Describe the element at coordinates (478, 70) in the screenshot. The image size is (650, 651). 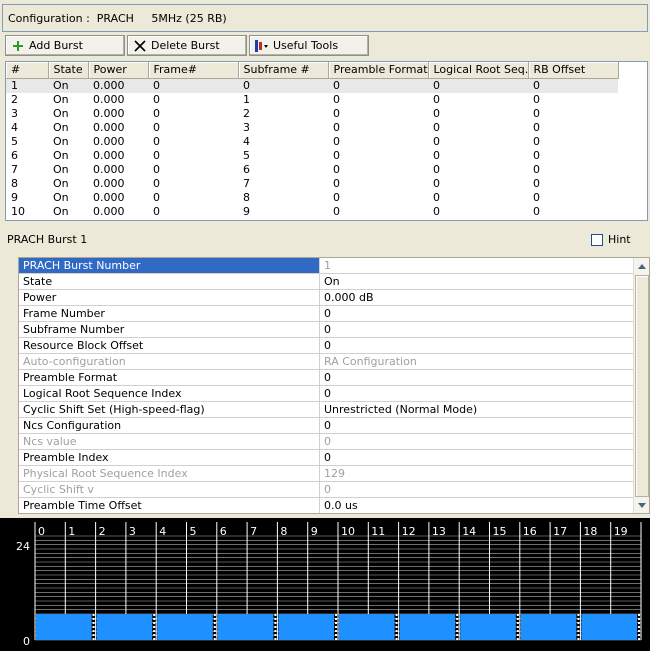
I see `column-header: Logical Root Seq.` at that location.